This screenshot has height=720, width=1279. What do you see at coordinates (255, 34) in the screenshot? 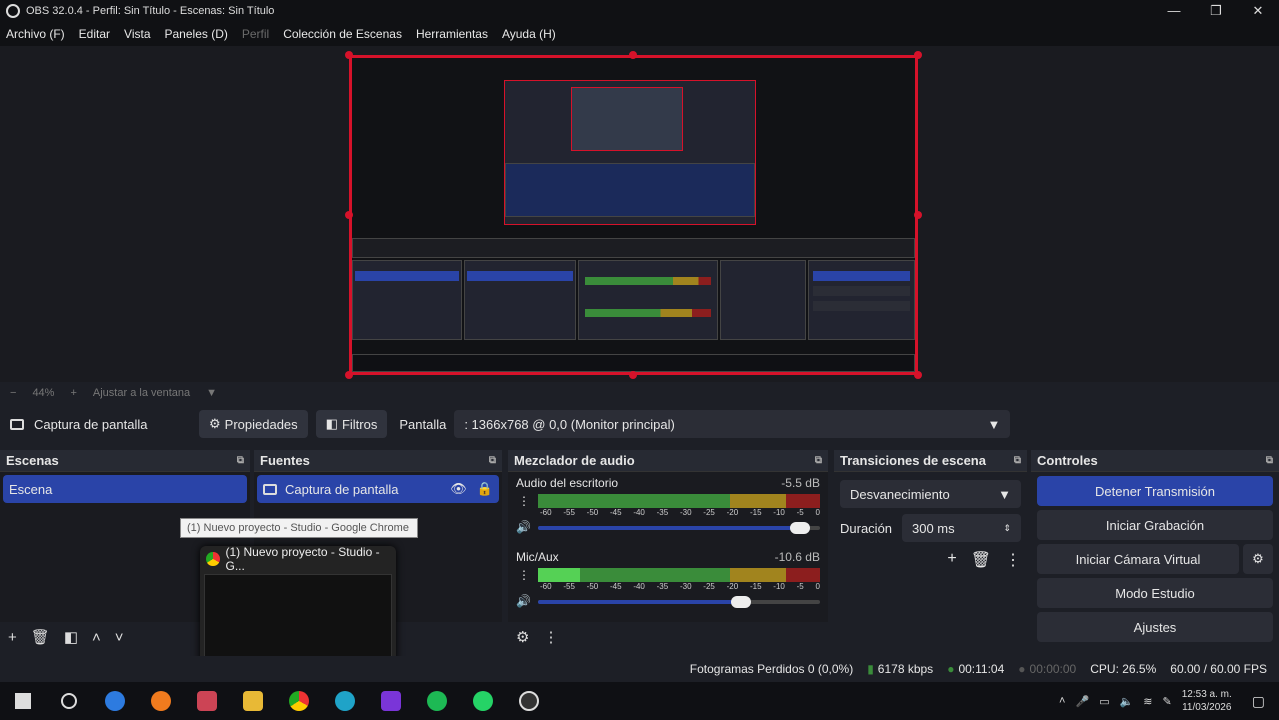
I see `menu-perfil: Perfil` at bounding box center [255, 34].